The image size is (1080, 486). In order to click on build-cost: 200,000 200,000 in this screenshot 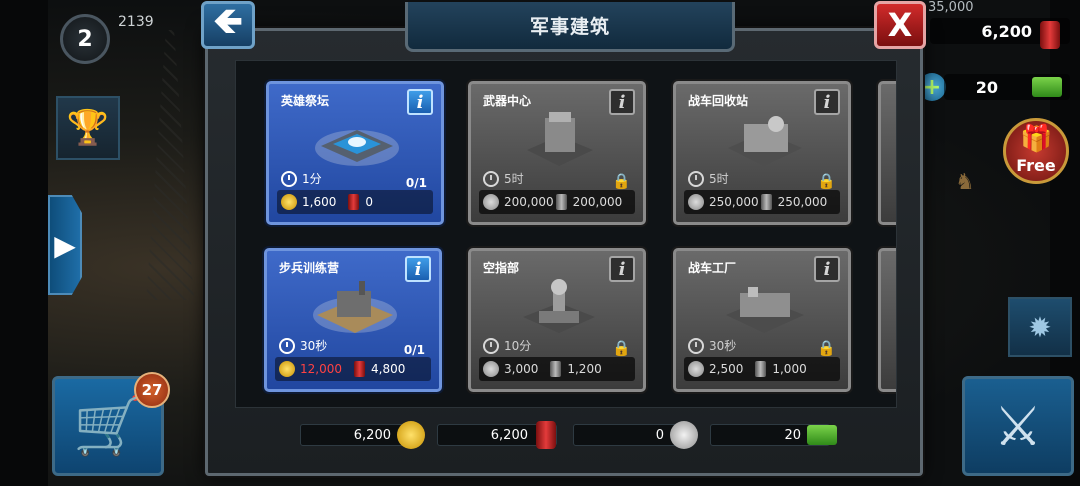, I will do `click(557, 202)`.